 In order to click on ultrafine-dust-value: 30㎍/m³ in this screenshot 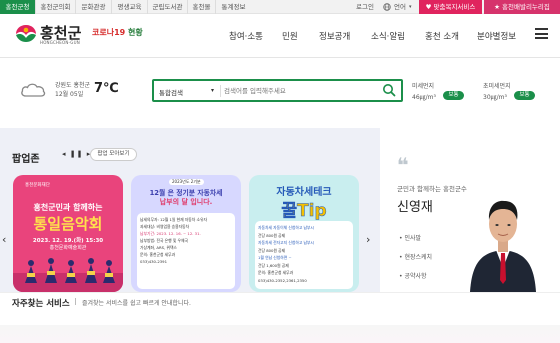, I will do `click(495, 97)`.